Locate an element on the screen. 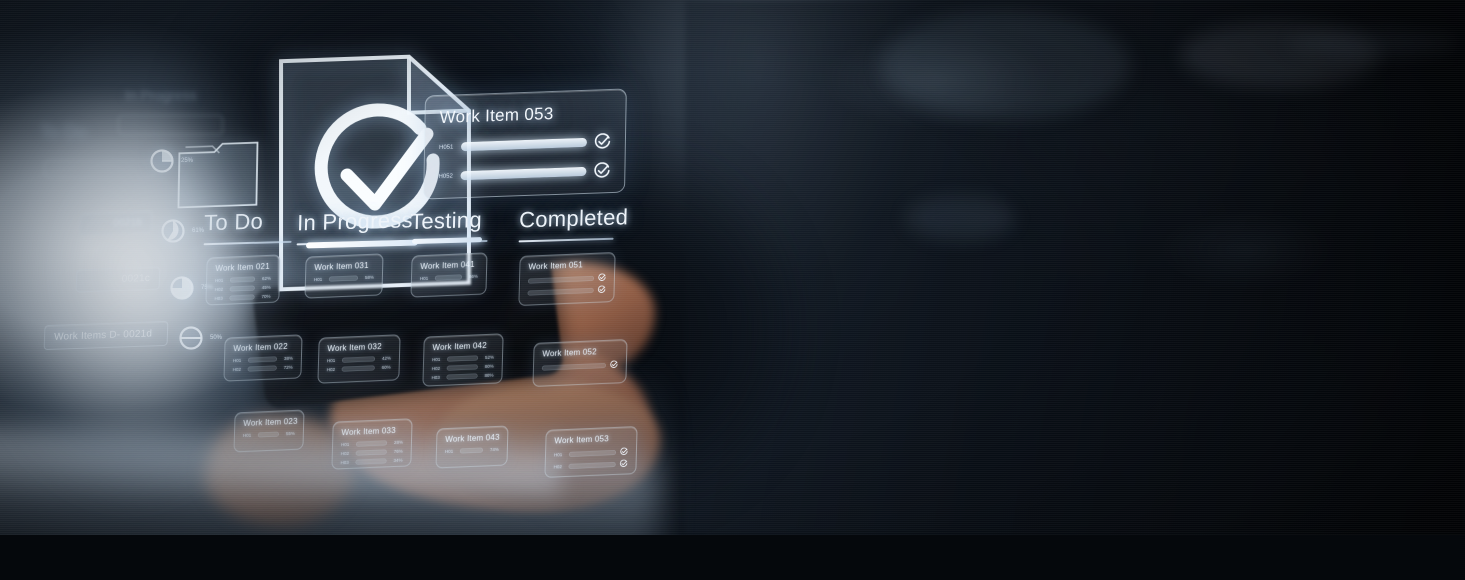 This screenshot has height=580, width=1465. bar-percent: 70% is located at coordinates (266, 296).